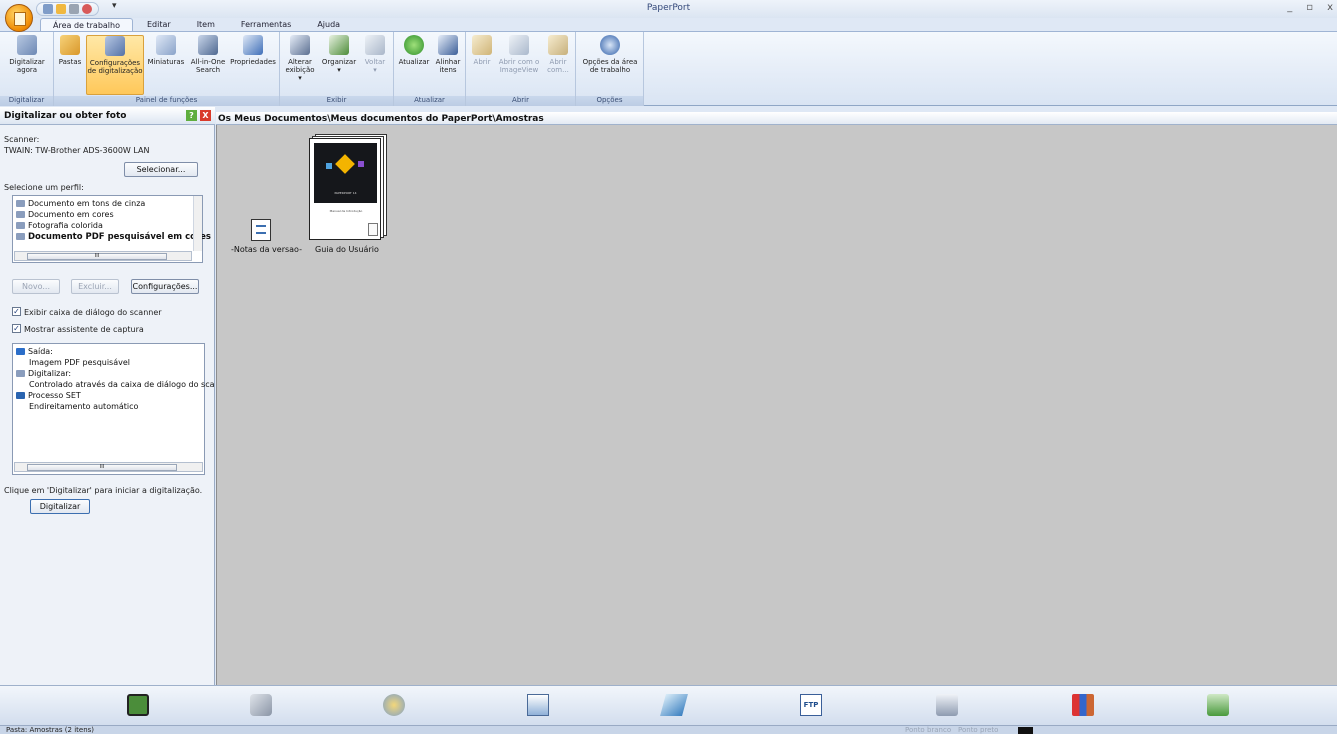 This screenshot has height=734, width=1337. I want to click on details-hscroll: III, so click(108, 467).